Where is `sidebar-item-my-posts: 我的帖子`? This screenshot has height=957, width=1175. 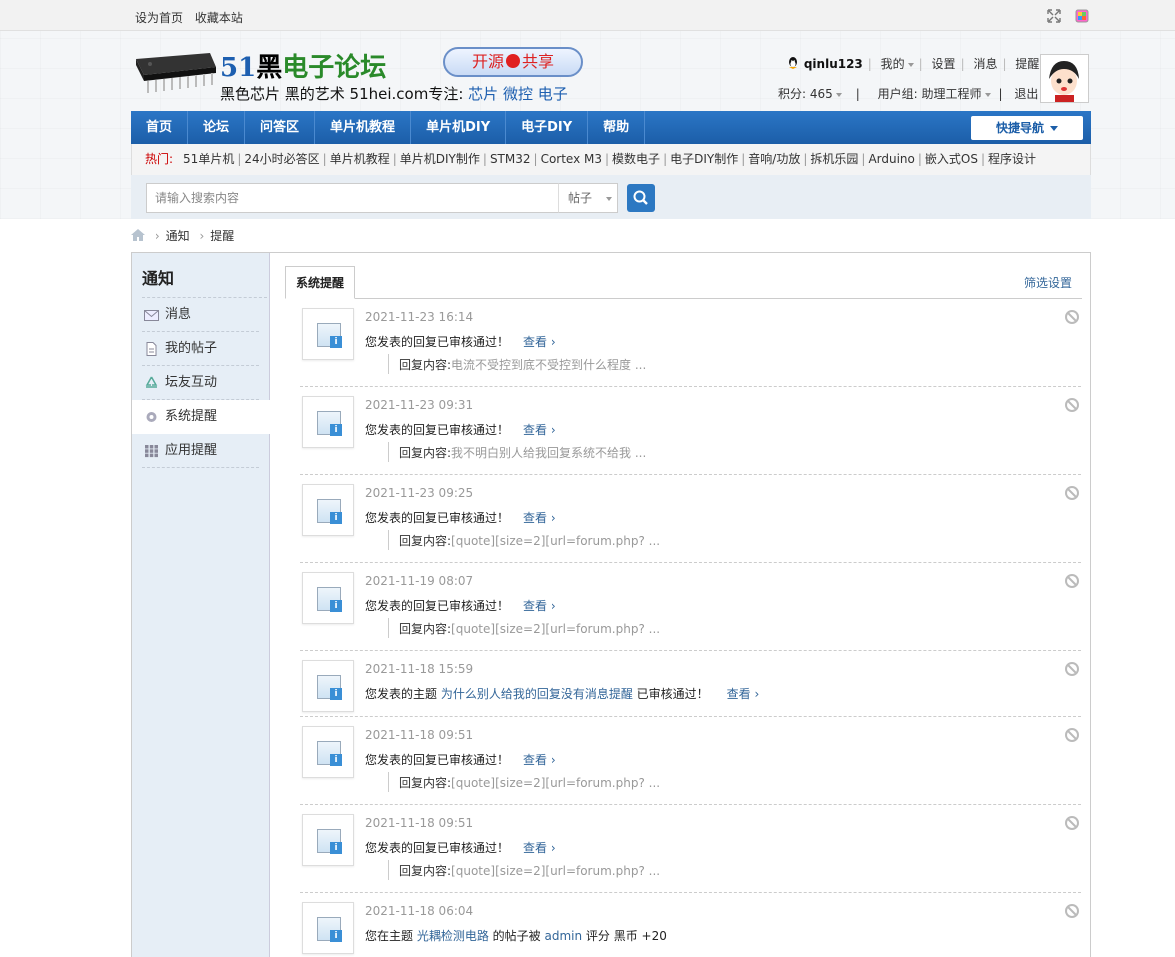 sidebar-item-my-posts: 我的帖子 is located at coordinates (195, 349).